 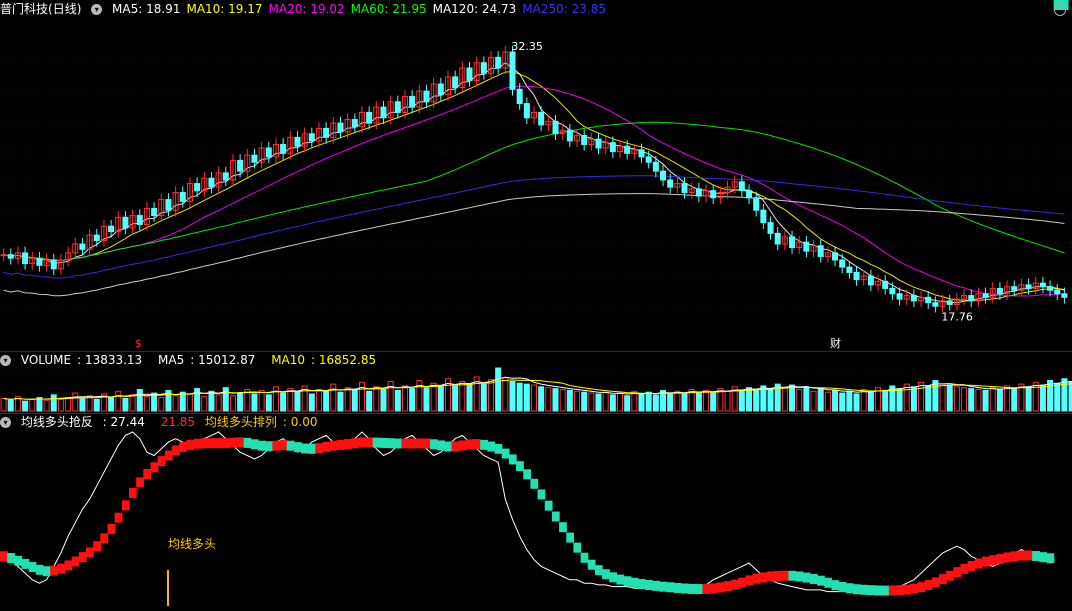 What do you see at coordinates (5, 360) in the screenshot?
I see `volume-settings-icon: ▾` at bounding box center [5, 360].